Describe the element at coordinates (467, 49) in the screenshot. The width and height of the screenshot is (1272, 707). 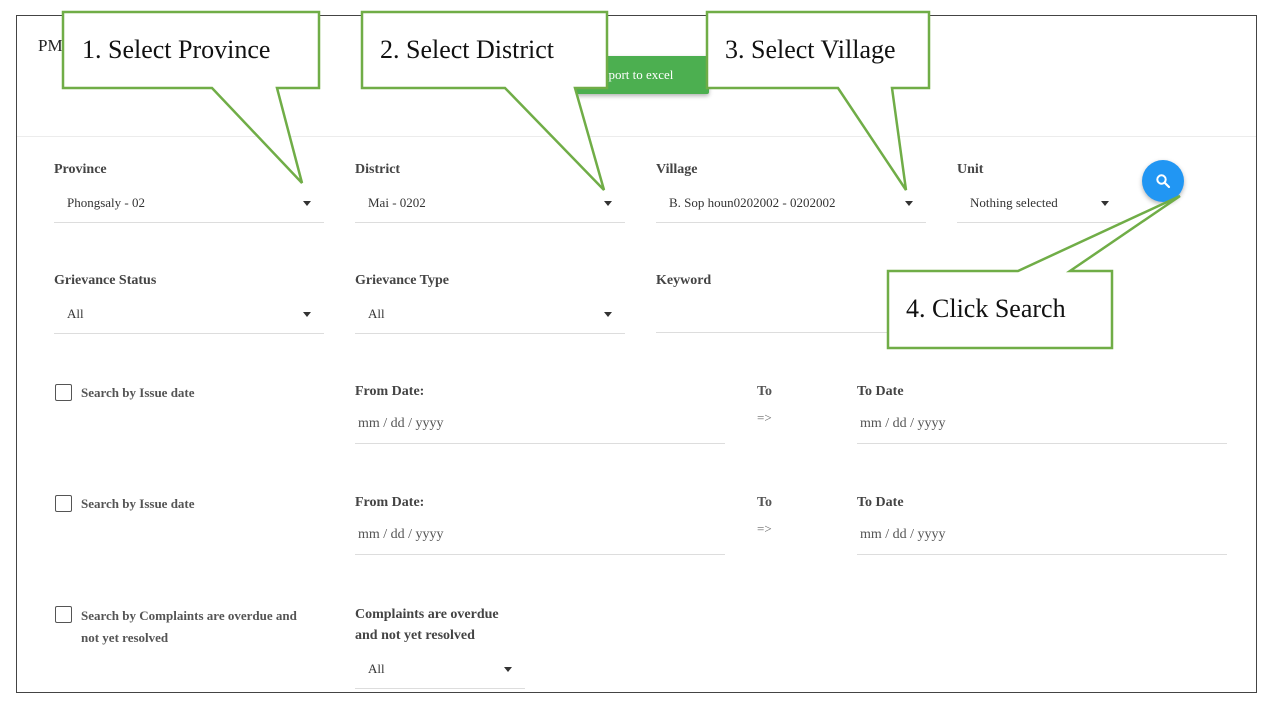
I see `callout-2-text: 2. Select District` at that location.